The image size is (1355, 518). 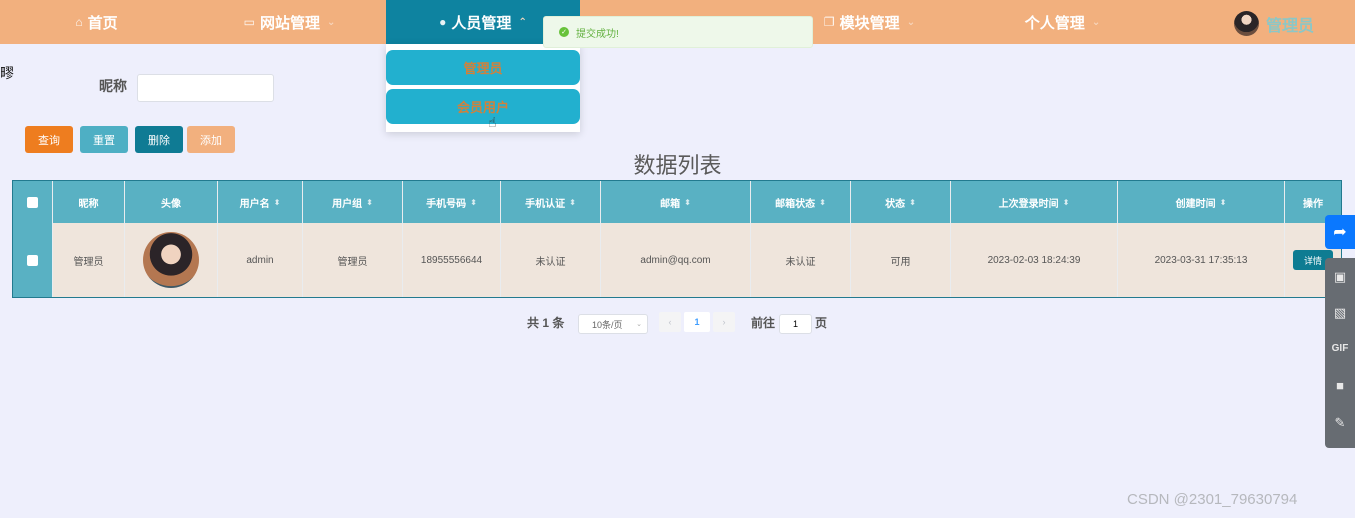 I want to click on page-suffix-label: 页, so click(x=821, y=323).